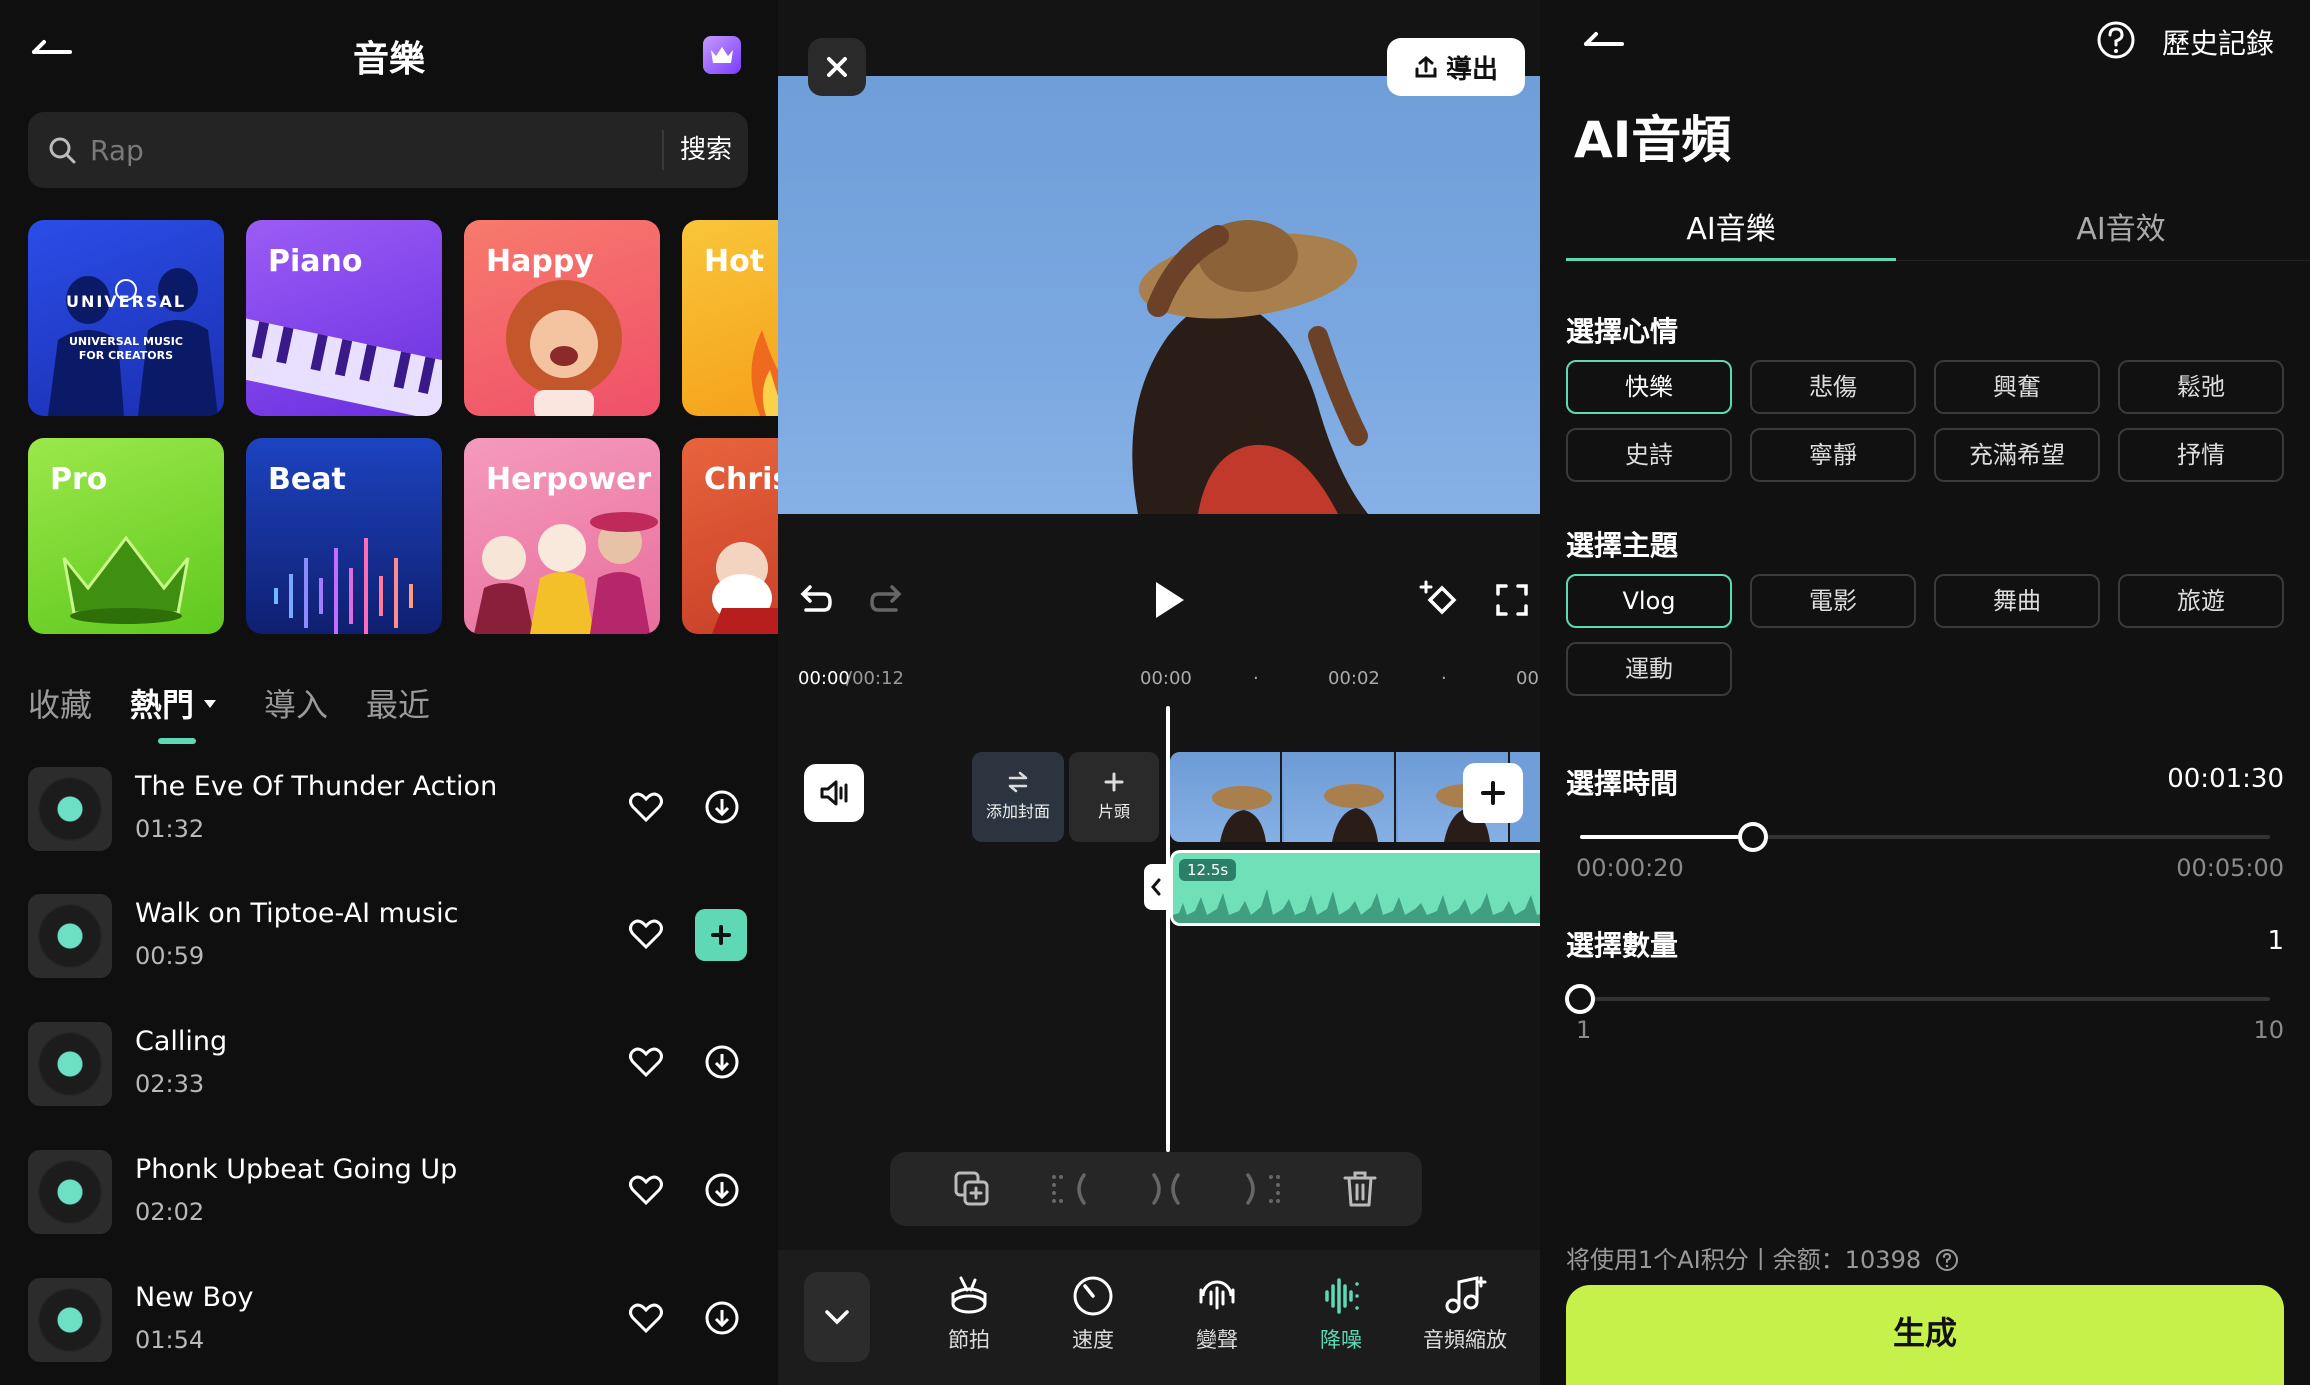 This screenshot has width=2310, height=1385. Describe the element at coordinates (1606, 43) in the screenshot. I see `back-arrow-icon` at that location.